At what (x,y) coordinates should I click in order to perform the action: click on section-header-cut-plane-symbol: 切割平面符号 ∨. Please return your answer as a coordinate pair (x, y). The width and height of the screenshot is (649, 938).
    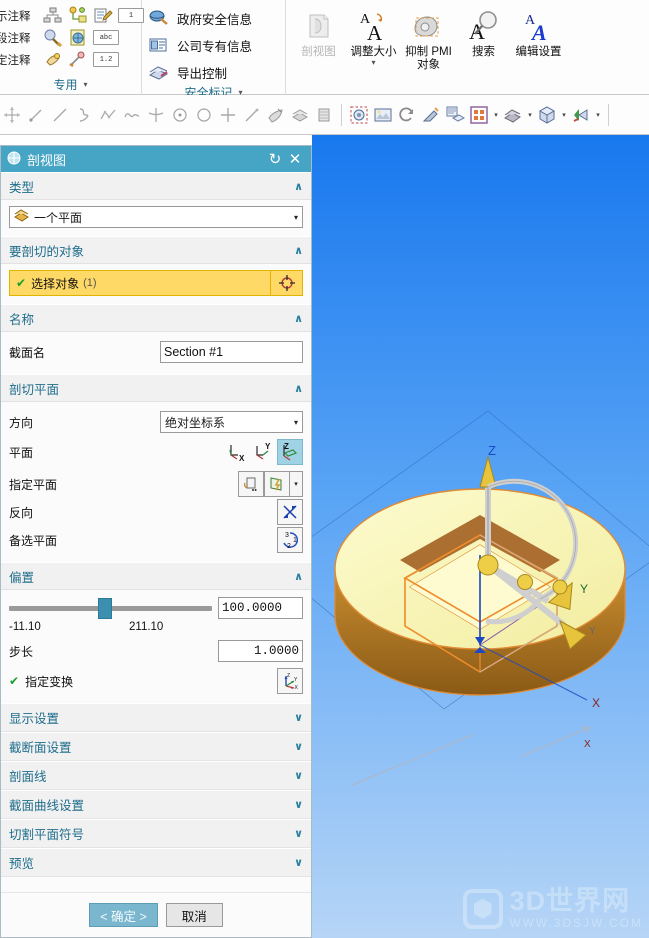
    Looking at the image, I should click on (156, 833).